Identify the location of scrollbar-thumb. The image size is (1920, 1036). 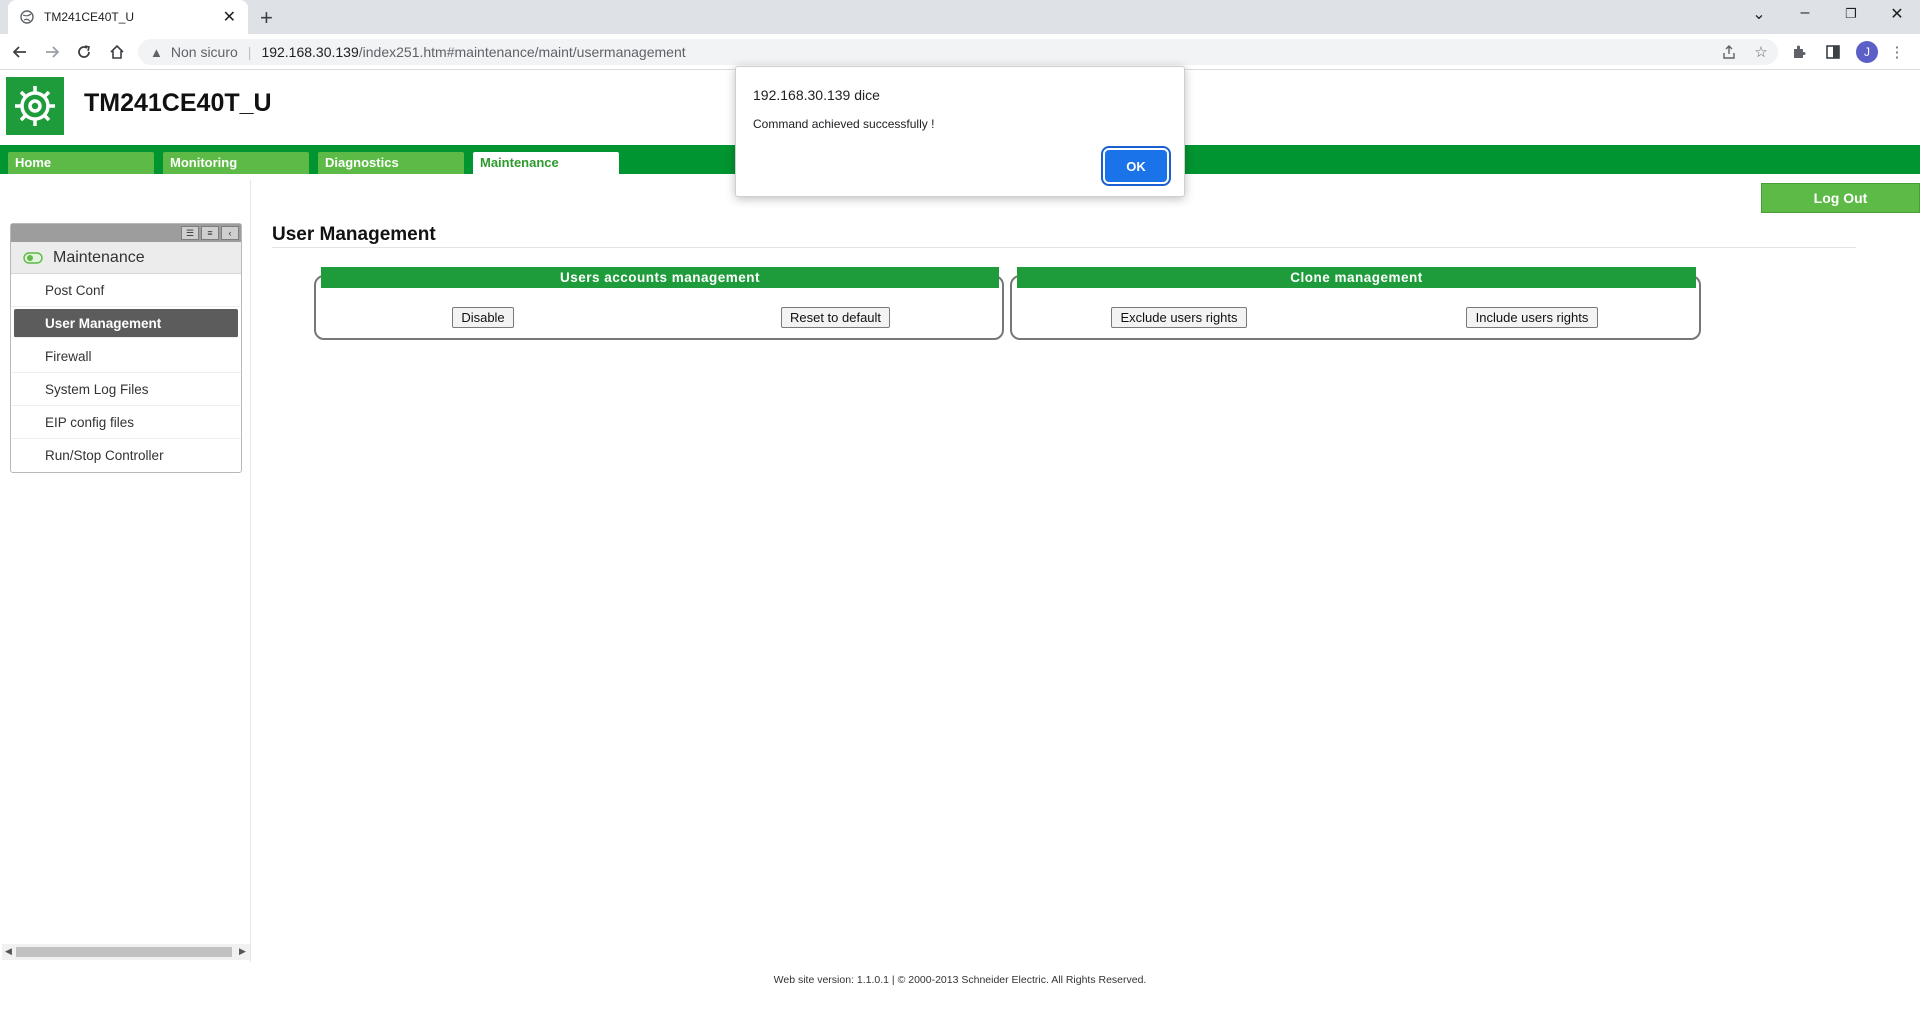
(124, 952).